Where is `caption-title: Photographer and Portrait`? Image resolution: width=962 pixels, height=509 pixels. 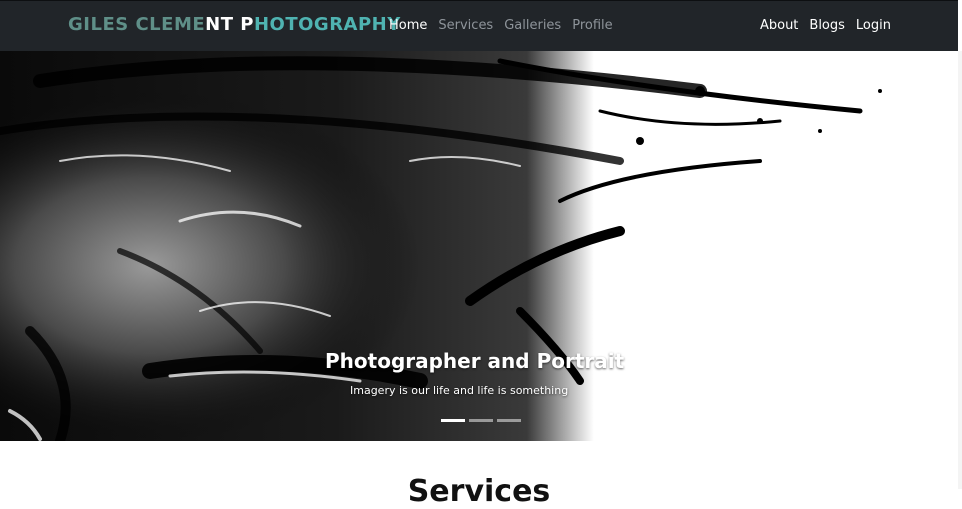 caption-title: Photographer and Portrait is located at coordinates (475, 361).